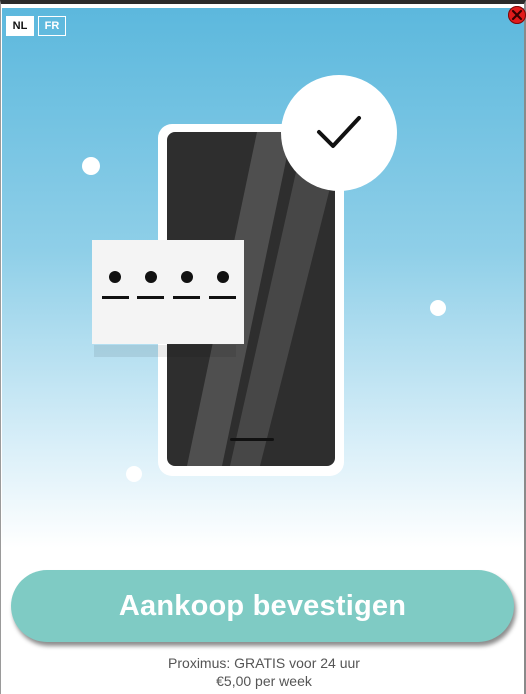  Describe the element at coordinates (264, 681) in the screenshot. I see `pricing-line-2: €5,00 per week` at that location.